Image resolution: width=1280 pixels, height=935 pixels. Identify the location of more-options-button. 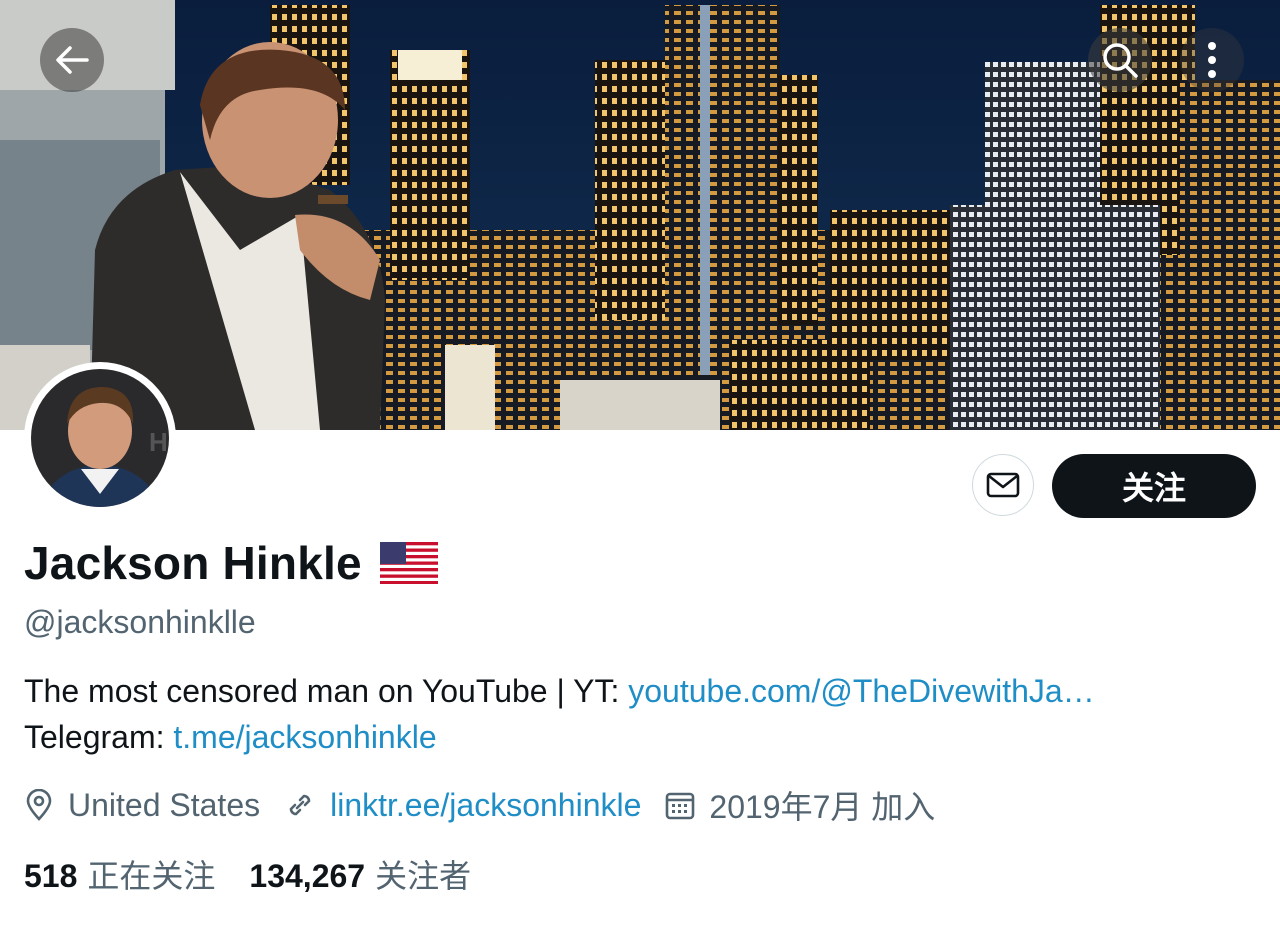
(1212, 60).